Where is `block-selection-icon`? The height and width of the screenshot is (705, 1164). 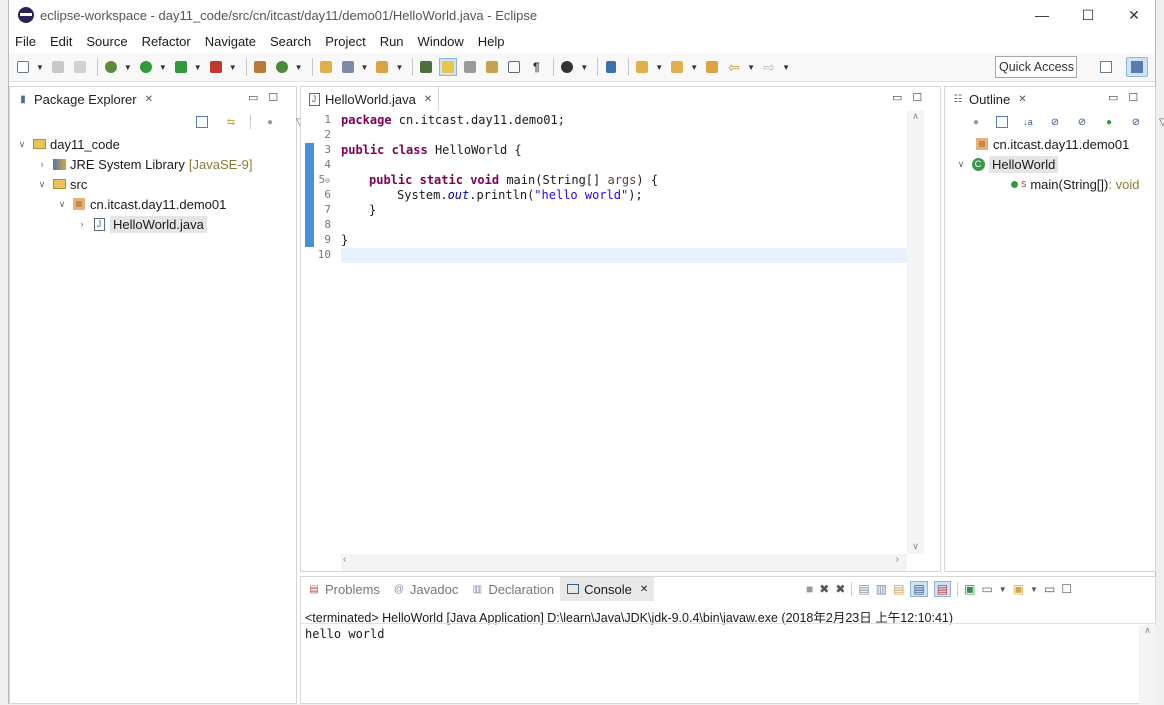
block-selection-icon is located at coordinates (514, 67).